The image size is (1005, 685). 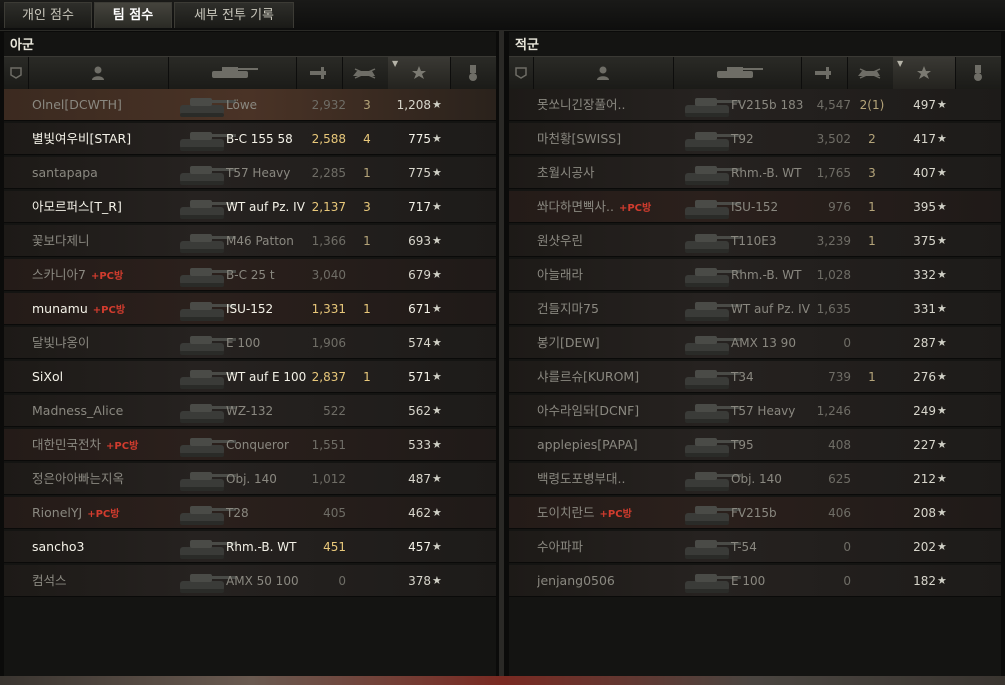 I want to click on player-name: 꽃보다제니, so click(x=114, y=241).